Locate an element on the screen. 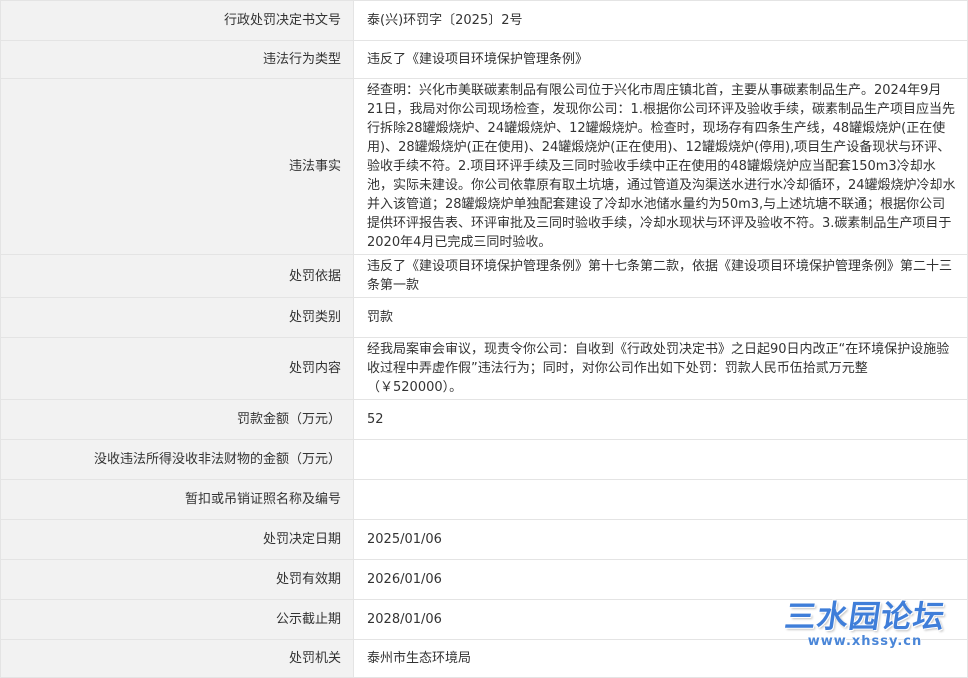 This screenshot has width=968, height=678. row-value: 2028/01/06 is located at coordinates (660, 619).